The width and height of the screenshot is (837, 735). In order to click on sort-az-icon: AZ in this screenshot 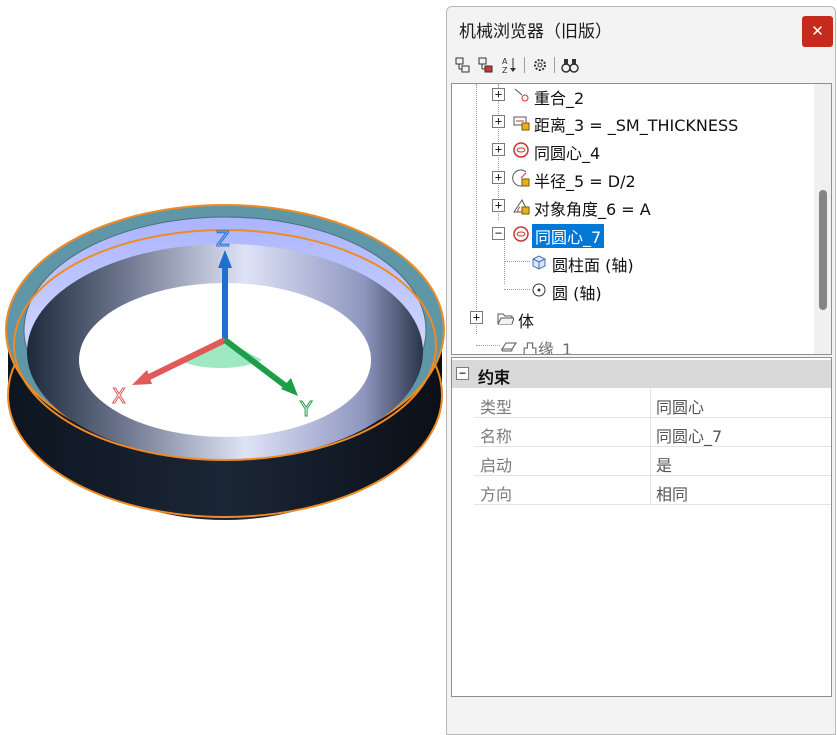, I will do `click(509, 65)`.